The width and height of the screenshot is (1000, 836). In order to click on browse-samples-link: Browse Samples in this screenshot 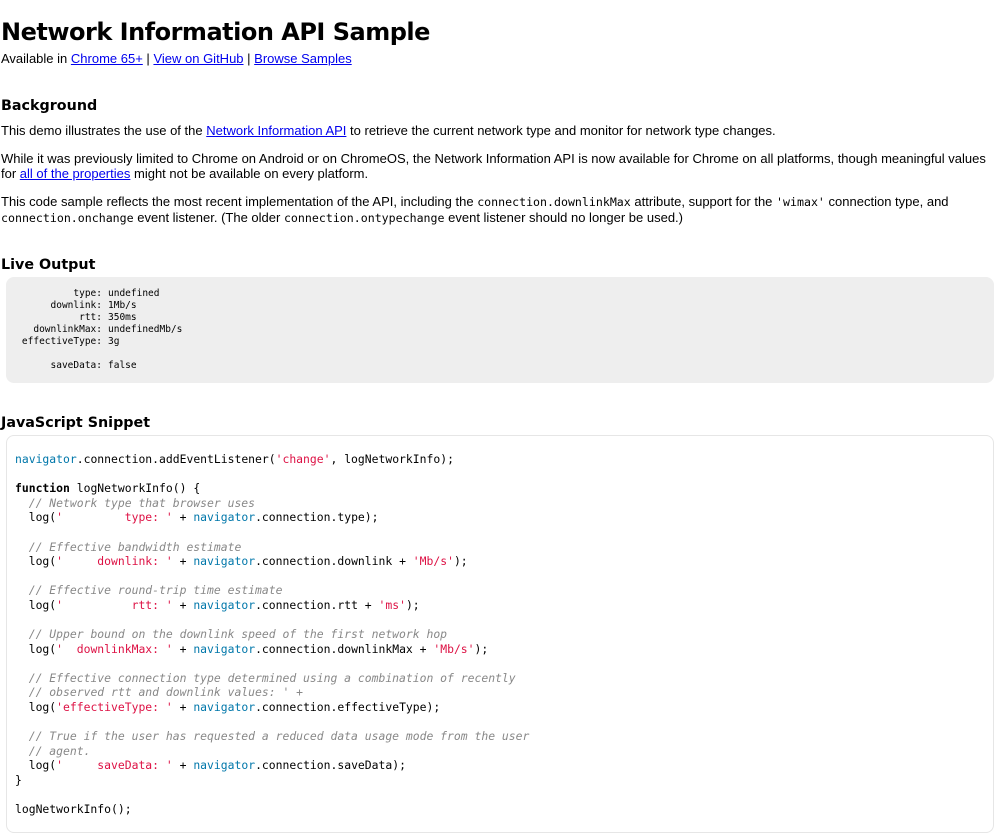, I will do `click(303, 58)`.